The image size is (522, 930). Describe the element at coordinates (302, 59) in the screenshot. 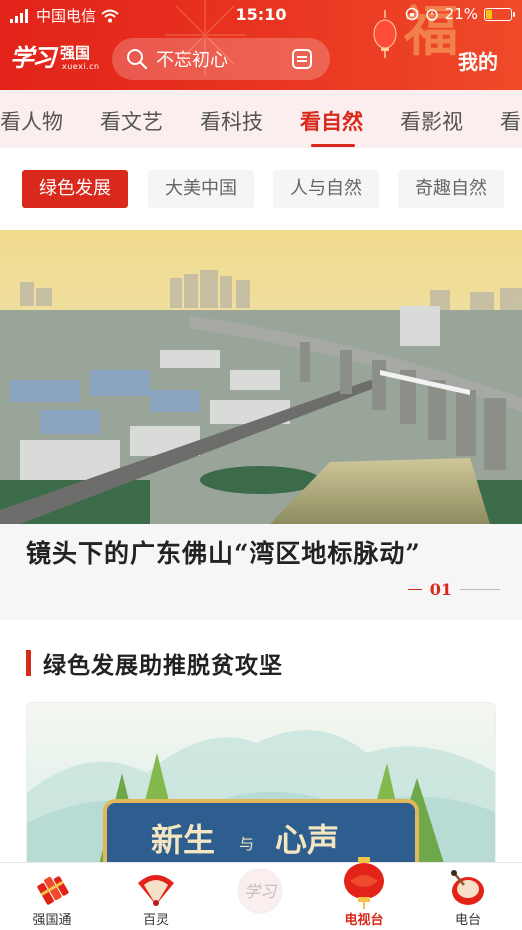

I see `scan-icon` at that location.